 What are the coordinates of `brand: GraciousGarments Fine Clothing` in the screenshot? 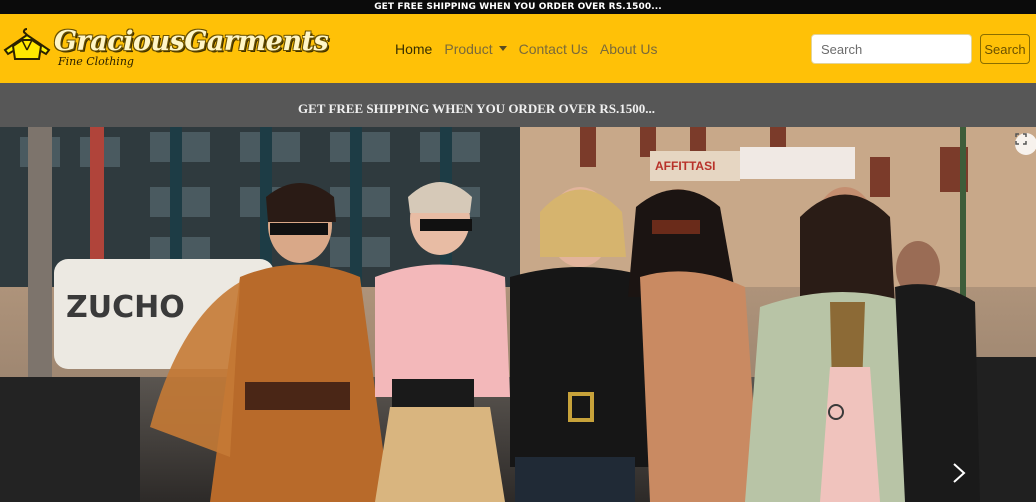 It's located at (192, 49).